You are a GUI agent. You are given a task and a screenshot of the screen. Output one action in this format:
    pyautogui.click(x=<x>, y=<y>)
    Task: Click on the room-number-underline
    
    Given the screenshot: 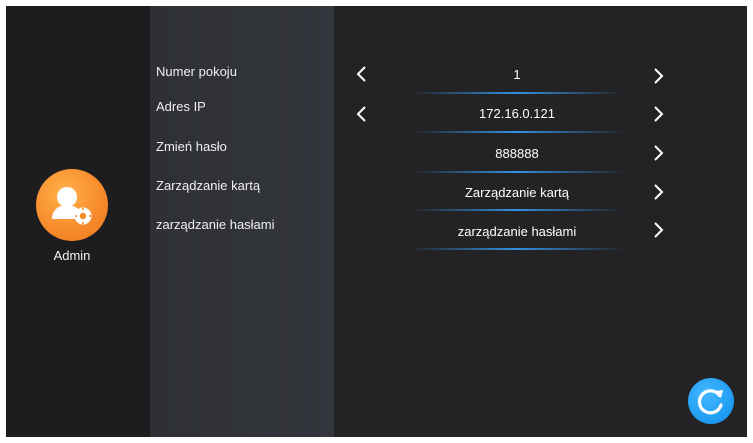 What is the action you would take?
    pyautogui.click(x=517, y=93)
    